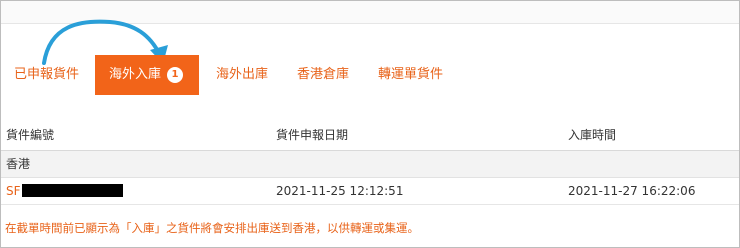 This screenshot has width=740, height=248. Describe the element at coordinates (370, 12) in the screenshot. I see `top-strip` at that location.